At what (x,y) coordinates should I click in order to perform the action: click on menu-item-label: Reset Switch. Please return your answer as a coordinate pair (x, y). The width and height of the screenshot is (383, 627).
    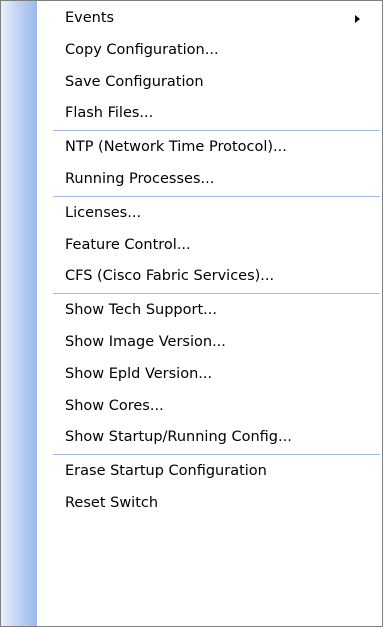
    Looking at the image, I should click on (112, 502).